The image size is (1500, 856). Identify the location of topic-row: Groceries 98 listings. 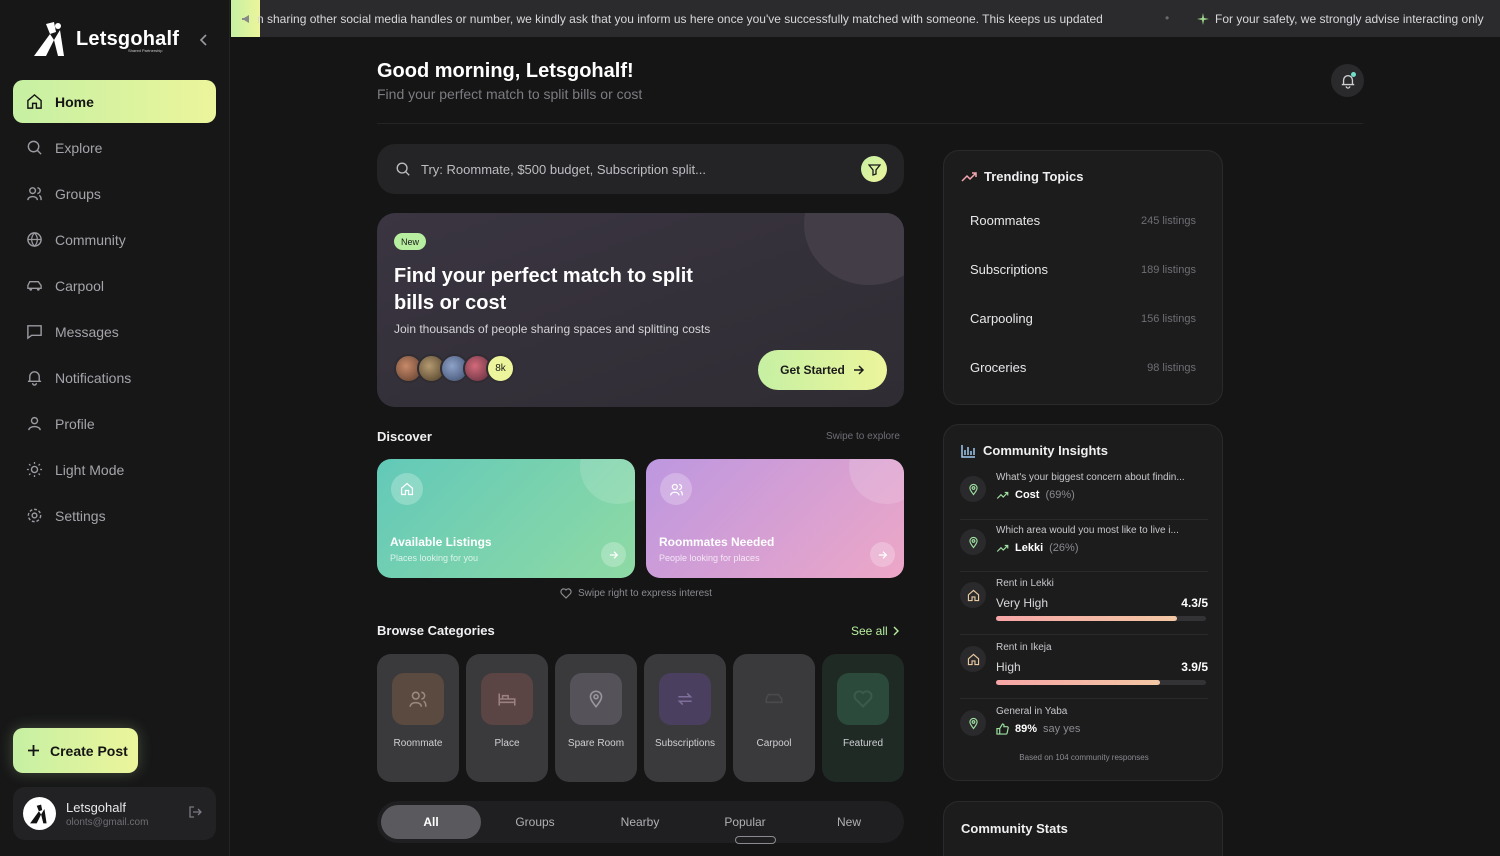
(1083, 367).